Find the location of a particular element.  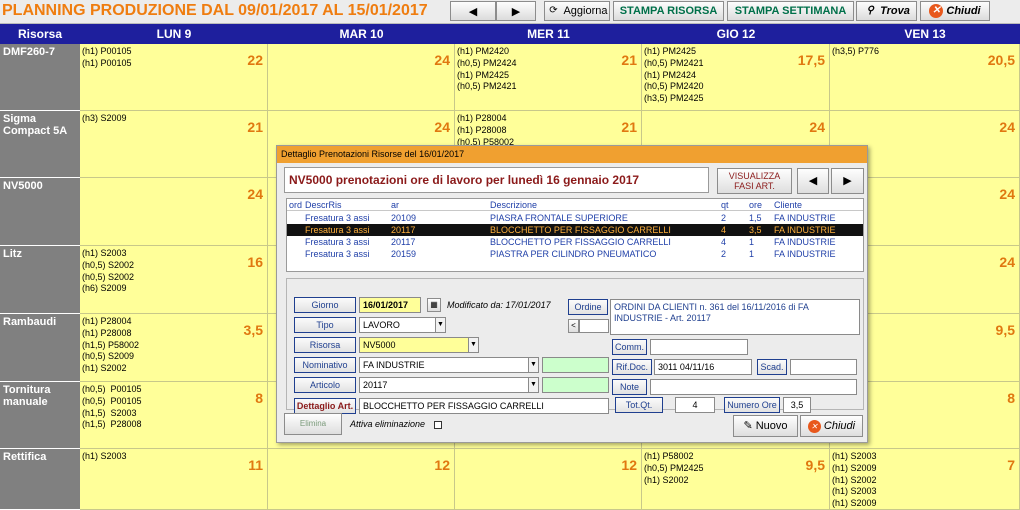

risorsa-select: NV5000 ▼ is located at coordinates (419, 345).